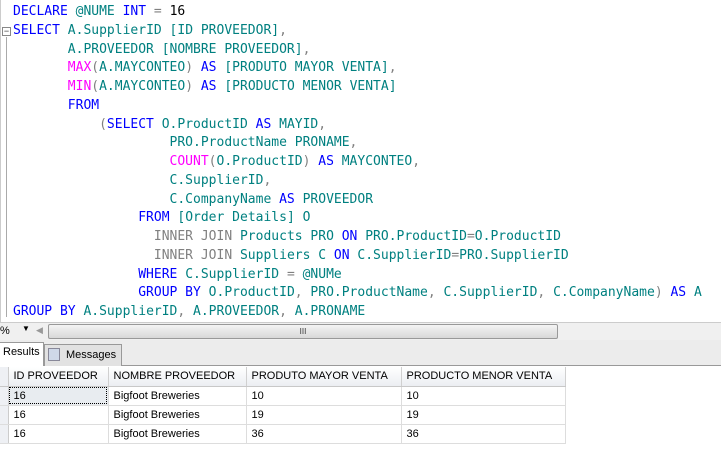  What do you see at coordinates (58, 377) in the screenshot?
I see `column-header: ID PROVEEDOR` at bounding box center [58, 377].